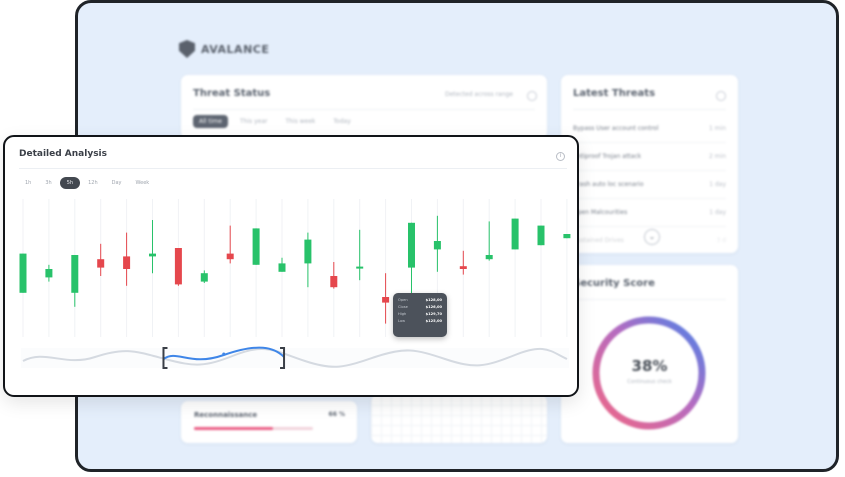 This screenshot has width=845, height=477. Describe the element at coordinates (403, 300) in the screenshot. I see `tooltip-key: Open` at that location.